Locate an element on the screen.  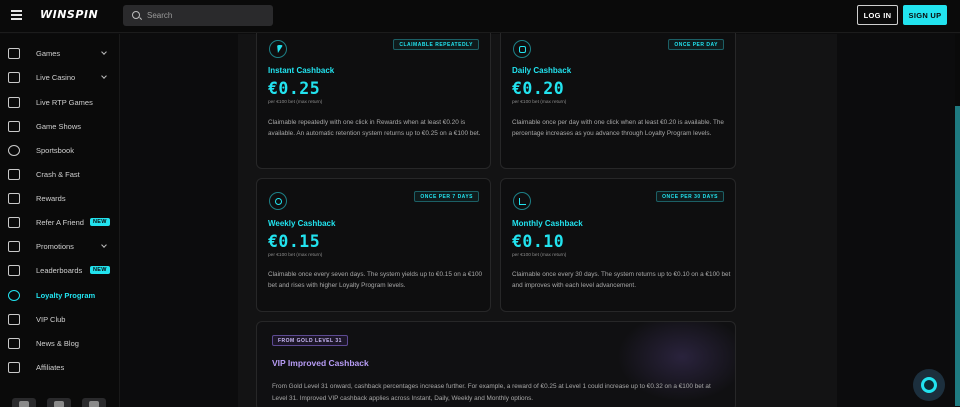
refer-icon is located at coordinates (14, 222).